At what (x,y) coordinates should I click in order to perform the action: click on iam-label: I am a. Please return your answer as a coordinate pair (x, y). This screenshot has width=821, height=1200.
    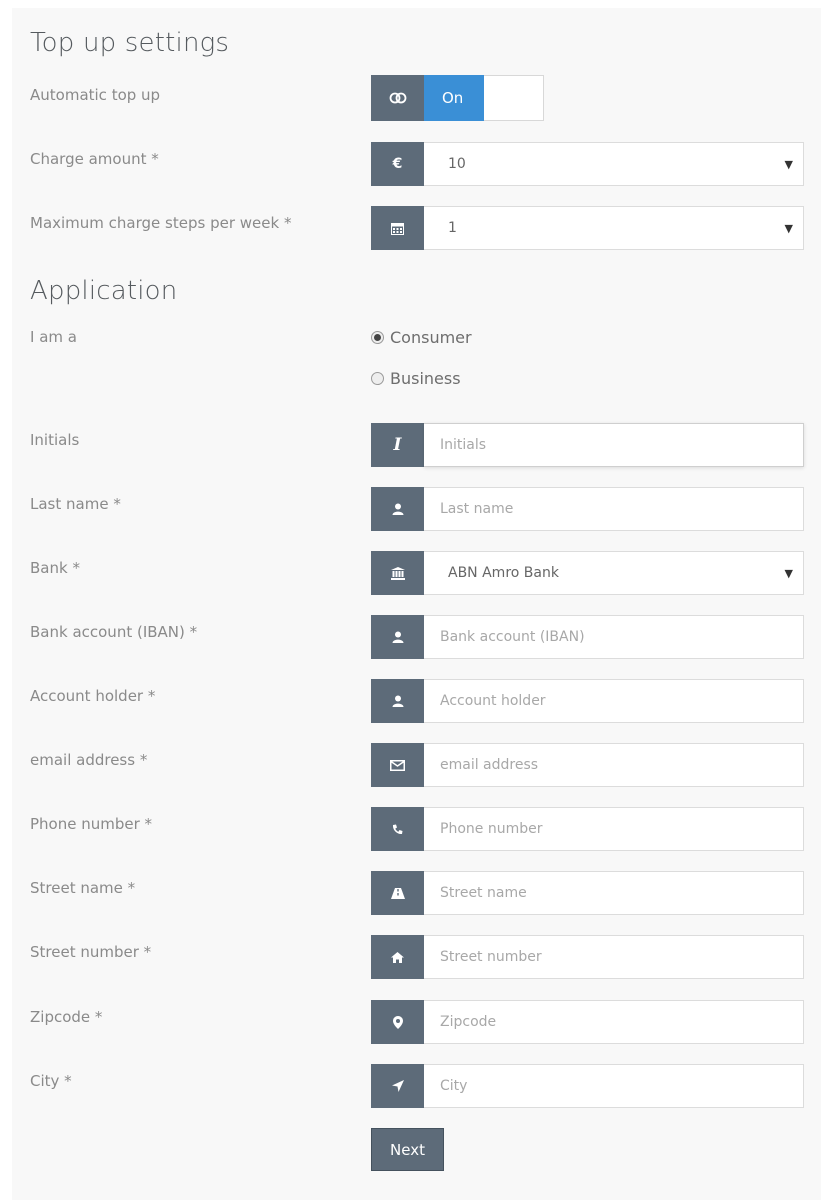
    Looking at the image, I should click on (53, 337).